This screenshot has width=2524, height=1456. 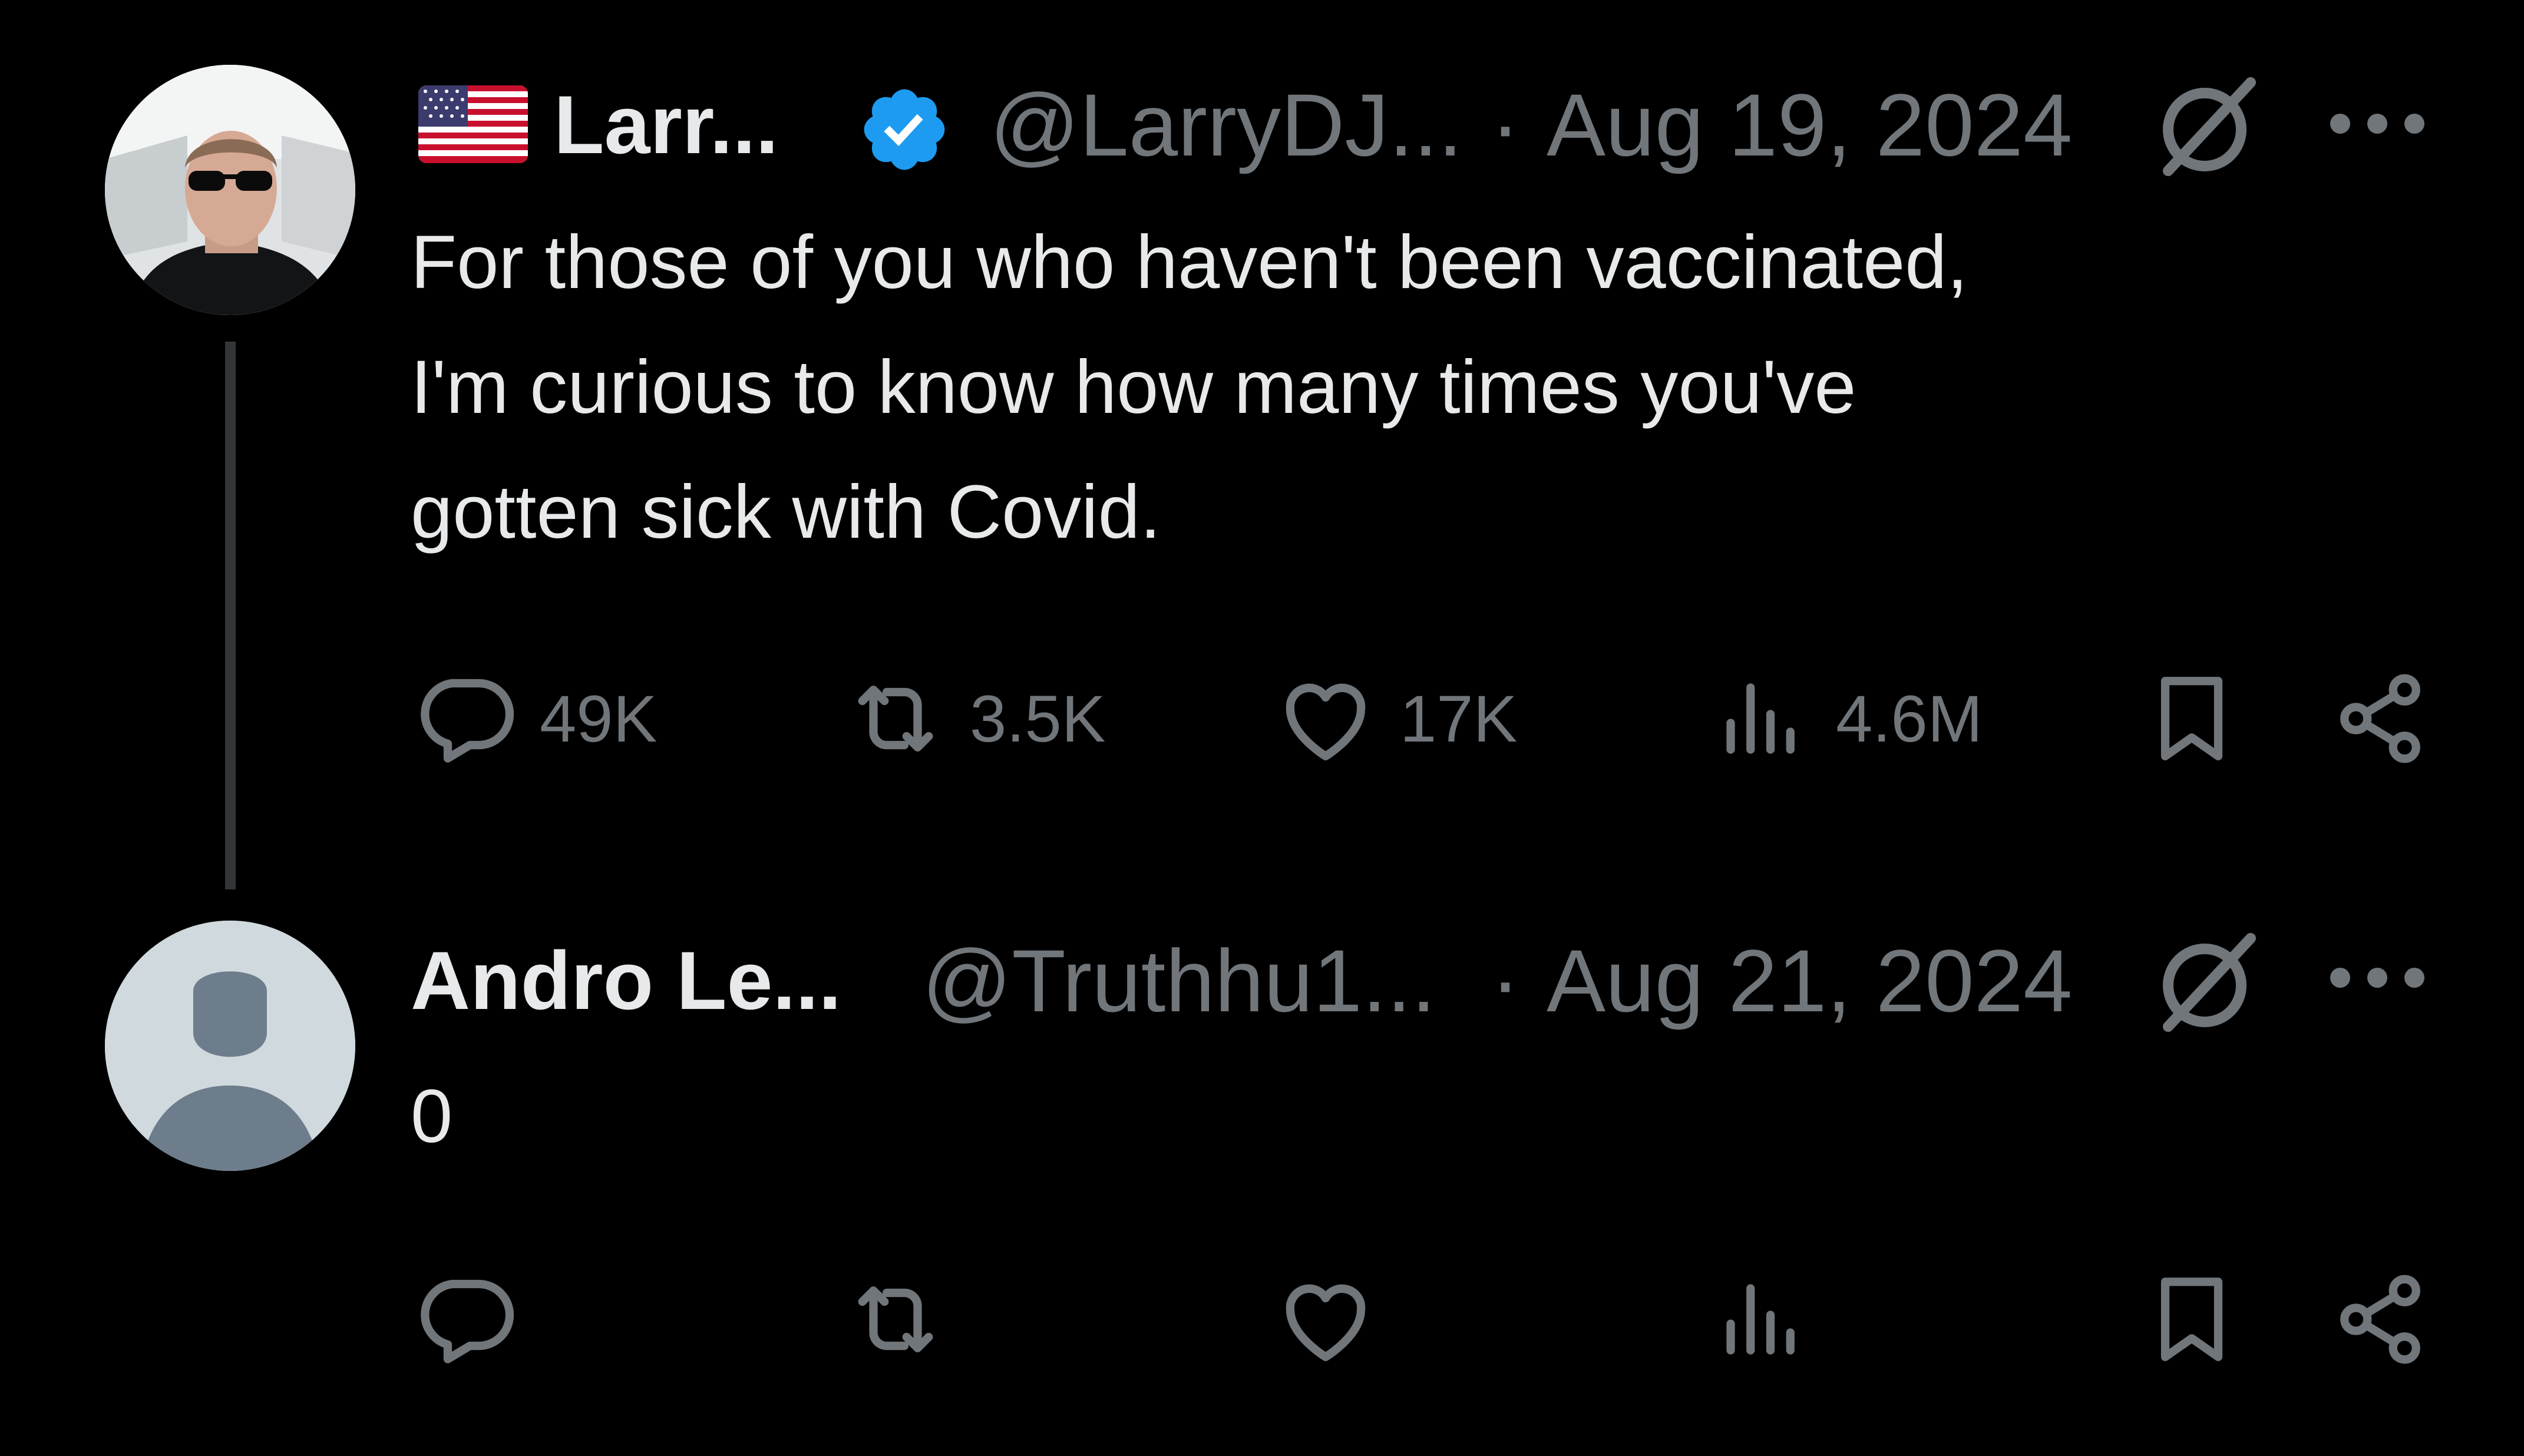 What do you see at coordinates (473, 124) in the screenshot?
I see `us-flag-icon` at bounding box center [473, 124].